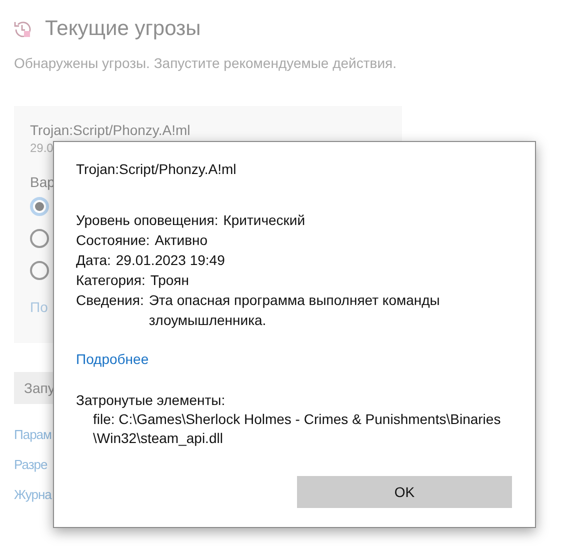 The height and width of the screenshot is (546, 581). I want to click on detail-value: 29.01.2023 19:49, so click(171, 260).